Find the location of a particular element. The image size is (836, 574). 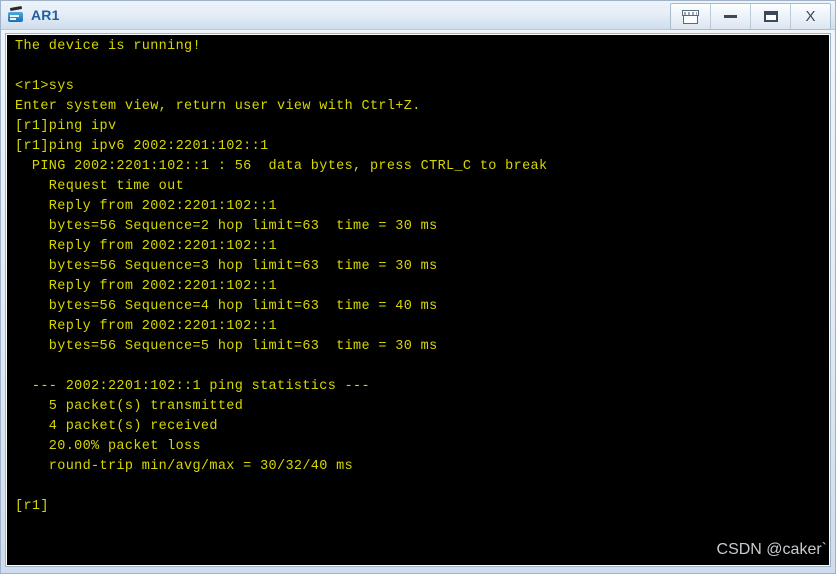

terminal-line: Request time out is located at coordinates (100, 186).